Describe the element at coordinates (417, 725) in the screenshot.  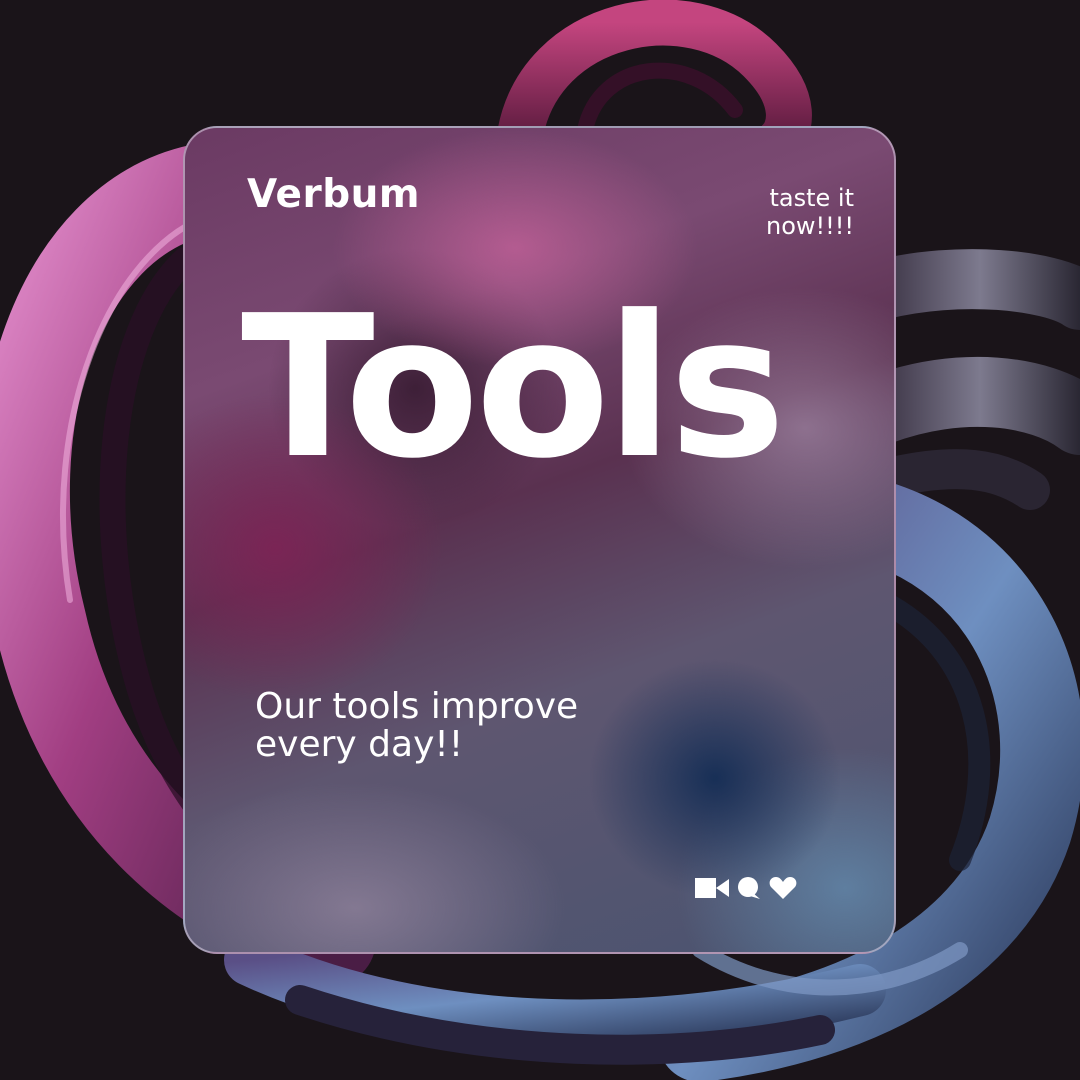
I see `subtitle: Our tools improve every day!!` at that location.